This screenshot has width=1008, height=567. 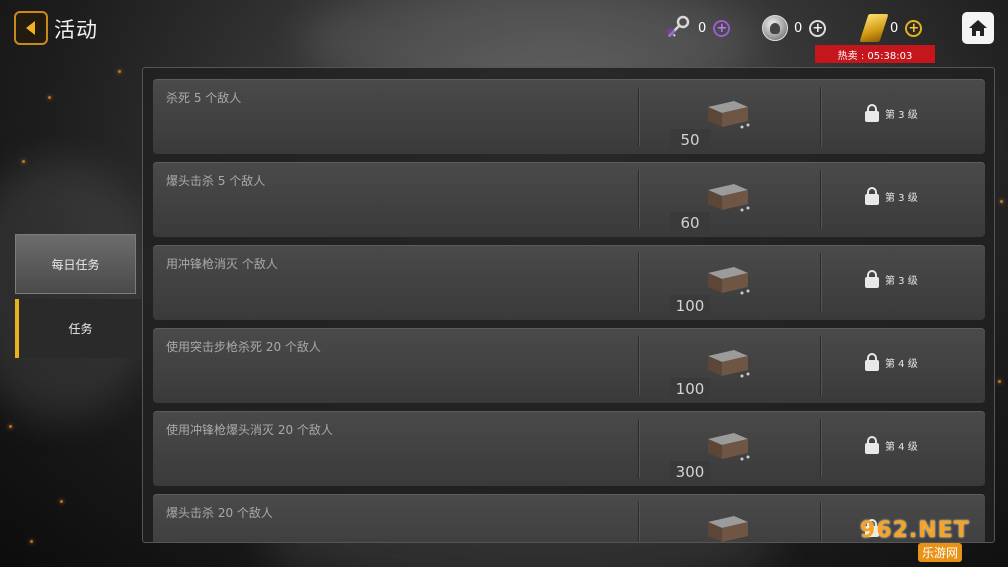 I want to click on currency-silver: 0 +, so click(x=794, y=28).